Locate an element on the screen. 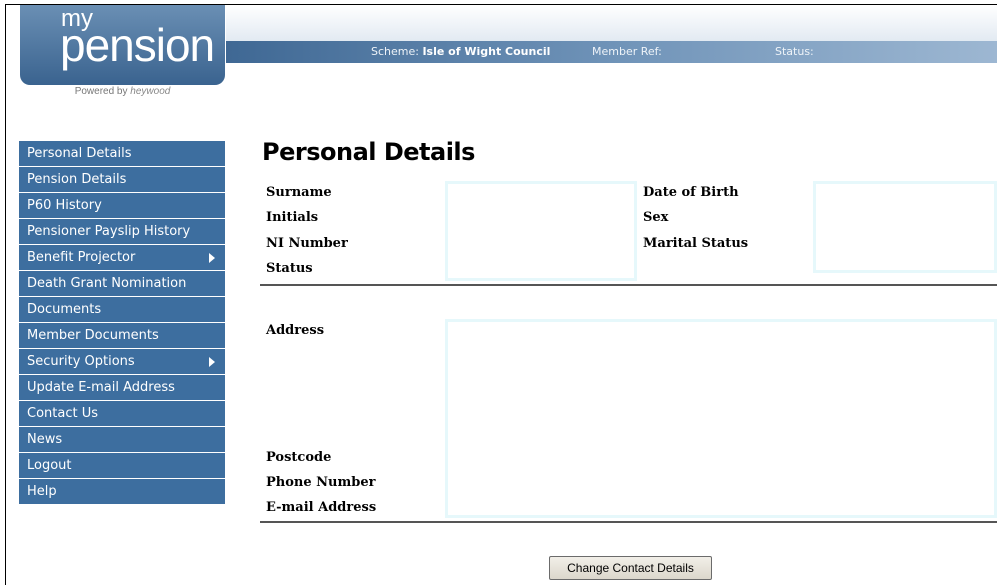 This screenshot has width=997, height=585. logo-pension-text: pension is located at coordinates (137, 45).